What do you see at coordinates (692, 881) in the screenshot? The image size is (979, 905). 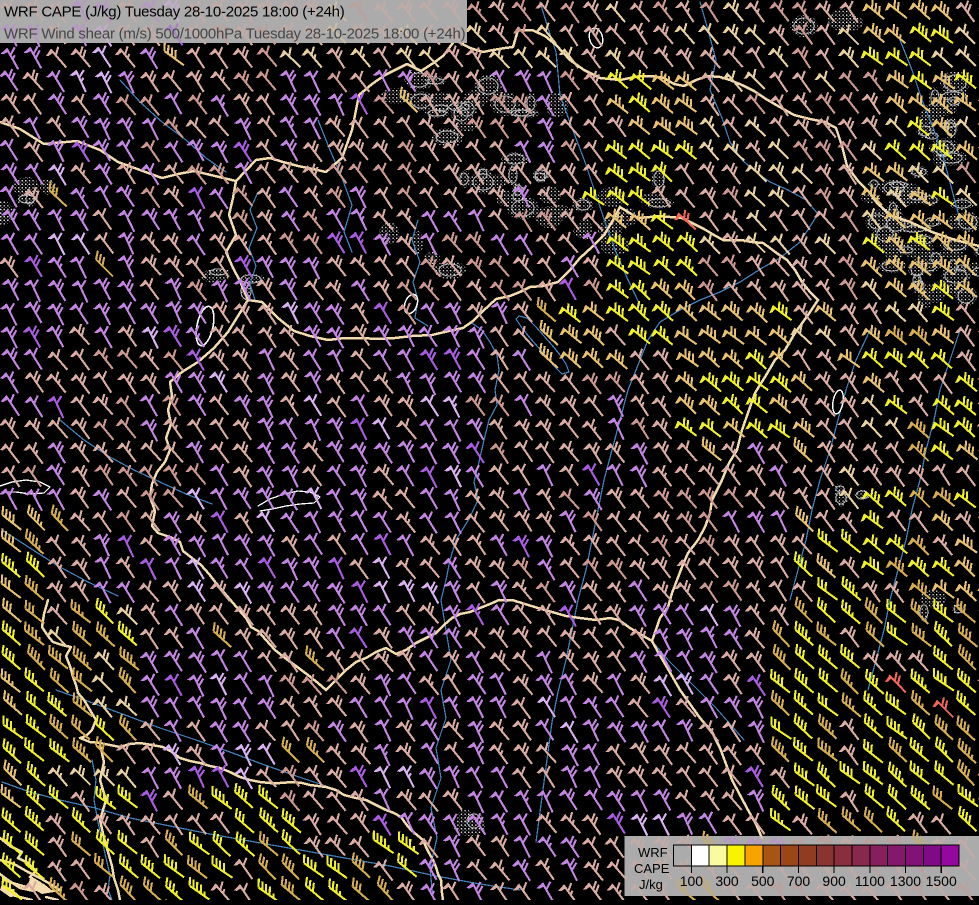 I see `svg-text: 100` at bounding box center [692, 881].